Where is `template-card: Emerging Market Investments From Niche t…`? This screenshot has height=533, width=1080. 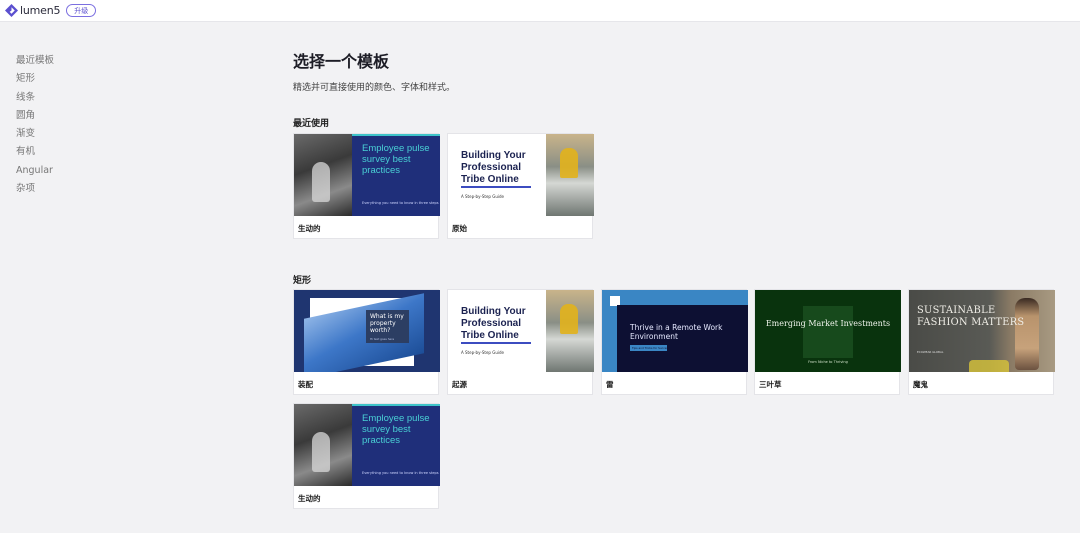 template-card: Emerging Market Investments From Niche t… is located at coordinates (827, 342).